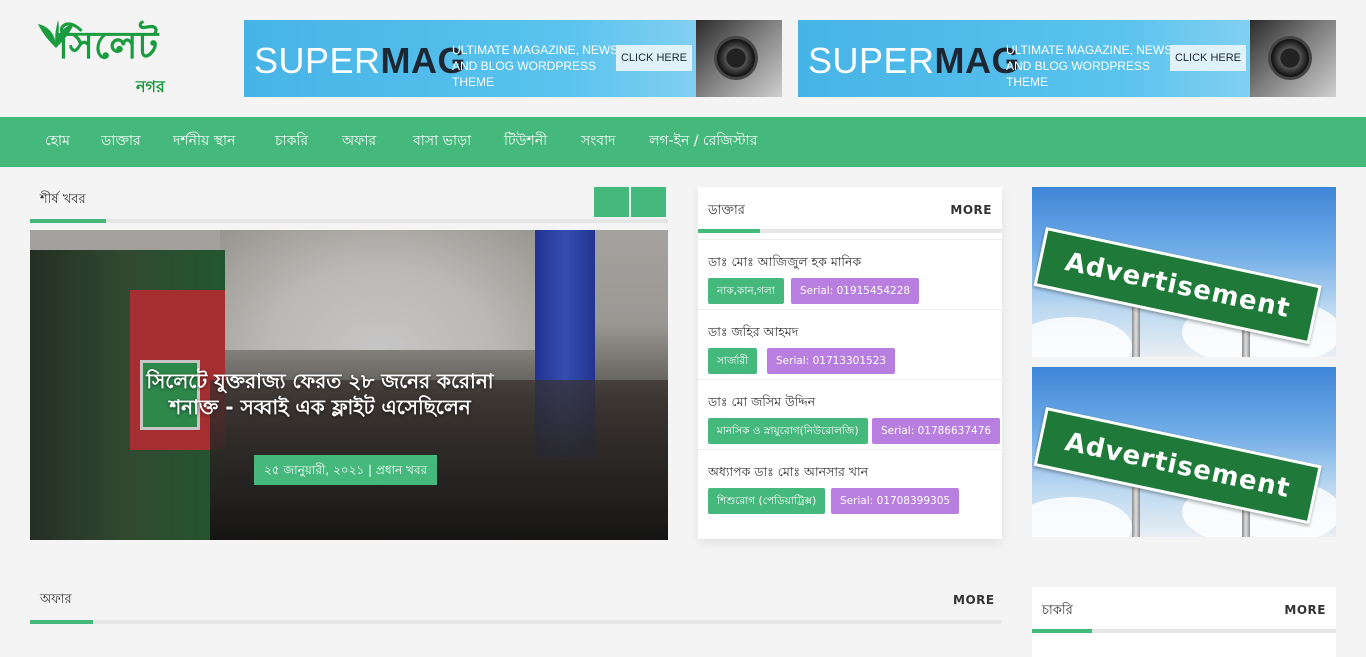 The height and width of the screenshot is (657, 1366). What do you see at coordinates (746, 291) in the screenshot?
I see `specialty-tag: নাক,কান,গলা` at bounding box center [746, 291].